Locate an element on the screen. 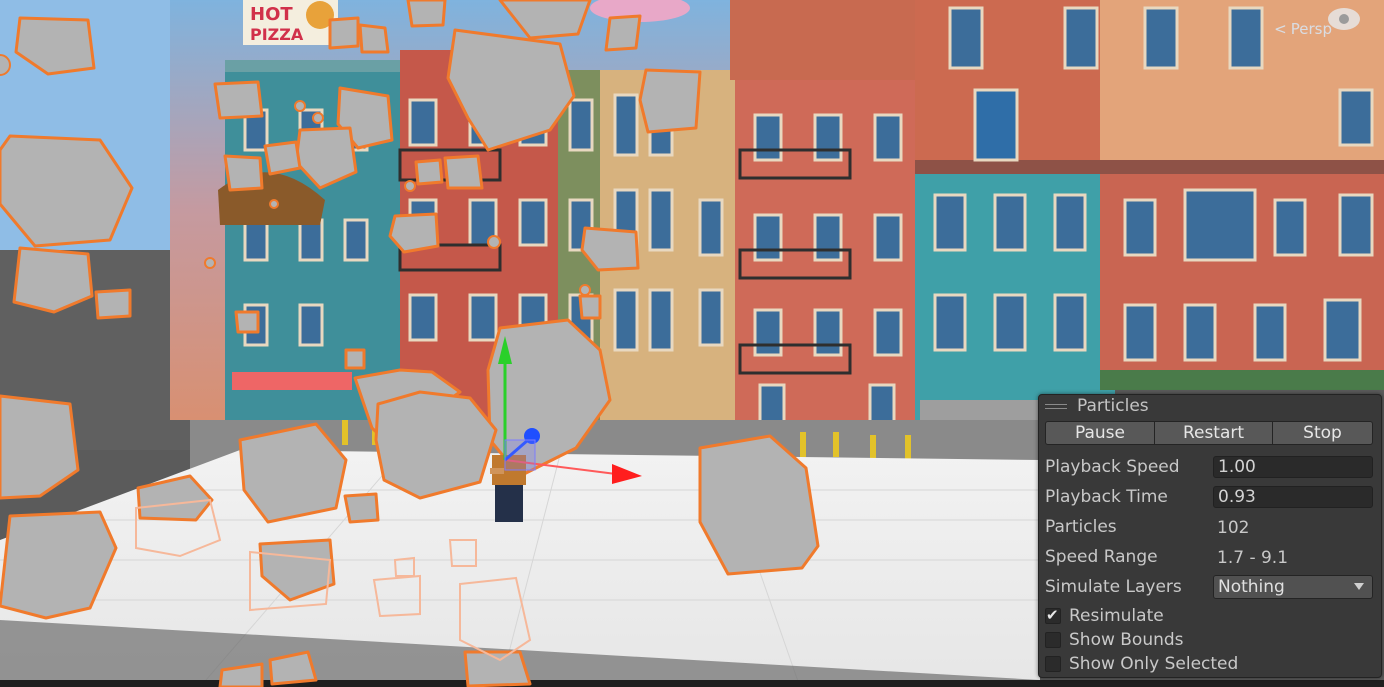  restart-button: Restart is located at coordinates (1214, 433).